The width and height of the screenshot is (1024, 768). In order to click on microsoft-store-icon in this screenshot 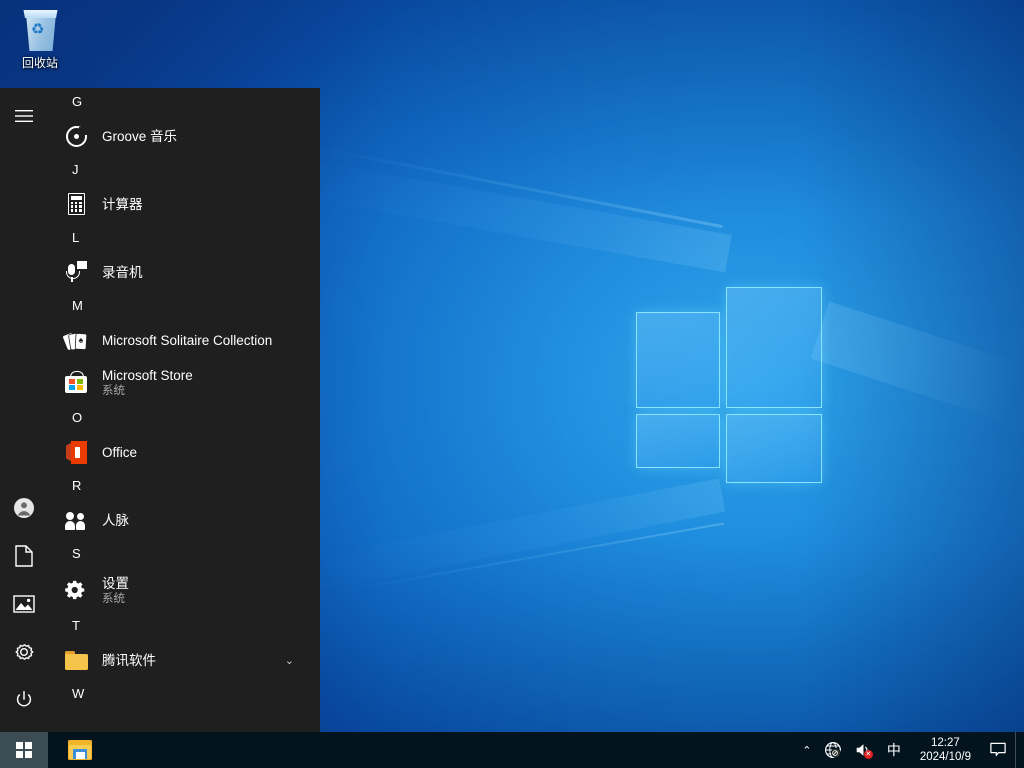, I will do `click(76, 382)`.